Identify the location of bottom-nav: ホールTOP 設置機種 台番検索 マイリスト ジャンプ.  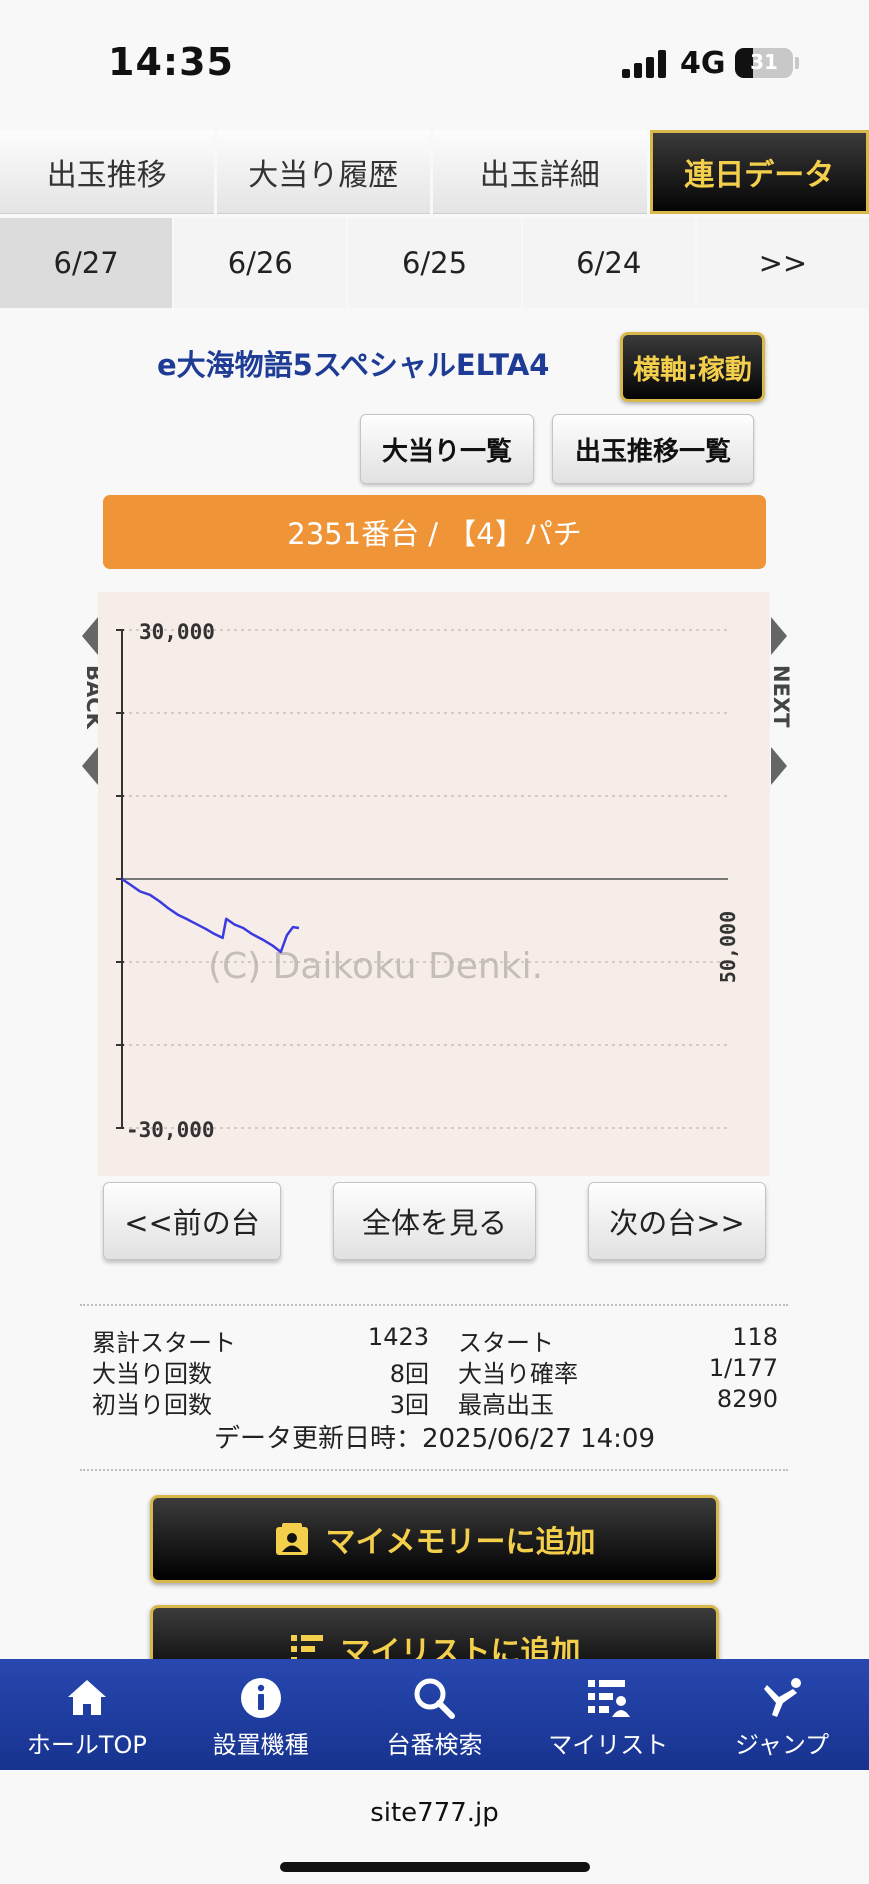
(434, 1714).